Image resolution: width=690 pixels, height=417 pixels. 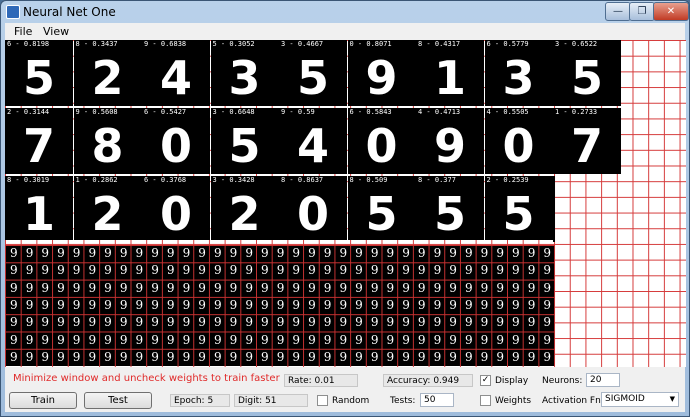 What do you see at coordinates (345, 12) in the screenshot?
I see `title-bar: Neural Net One — ❐ ✕` at bounding box center [345, 12].